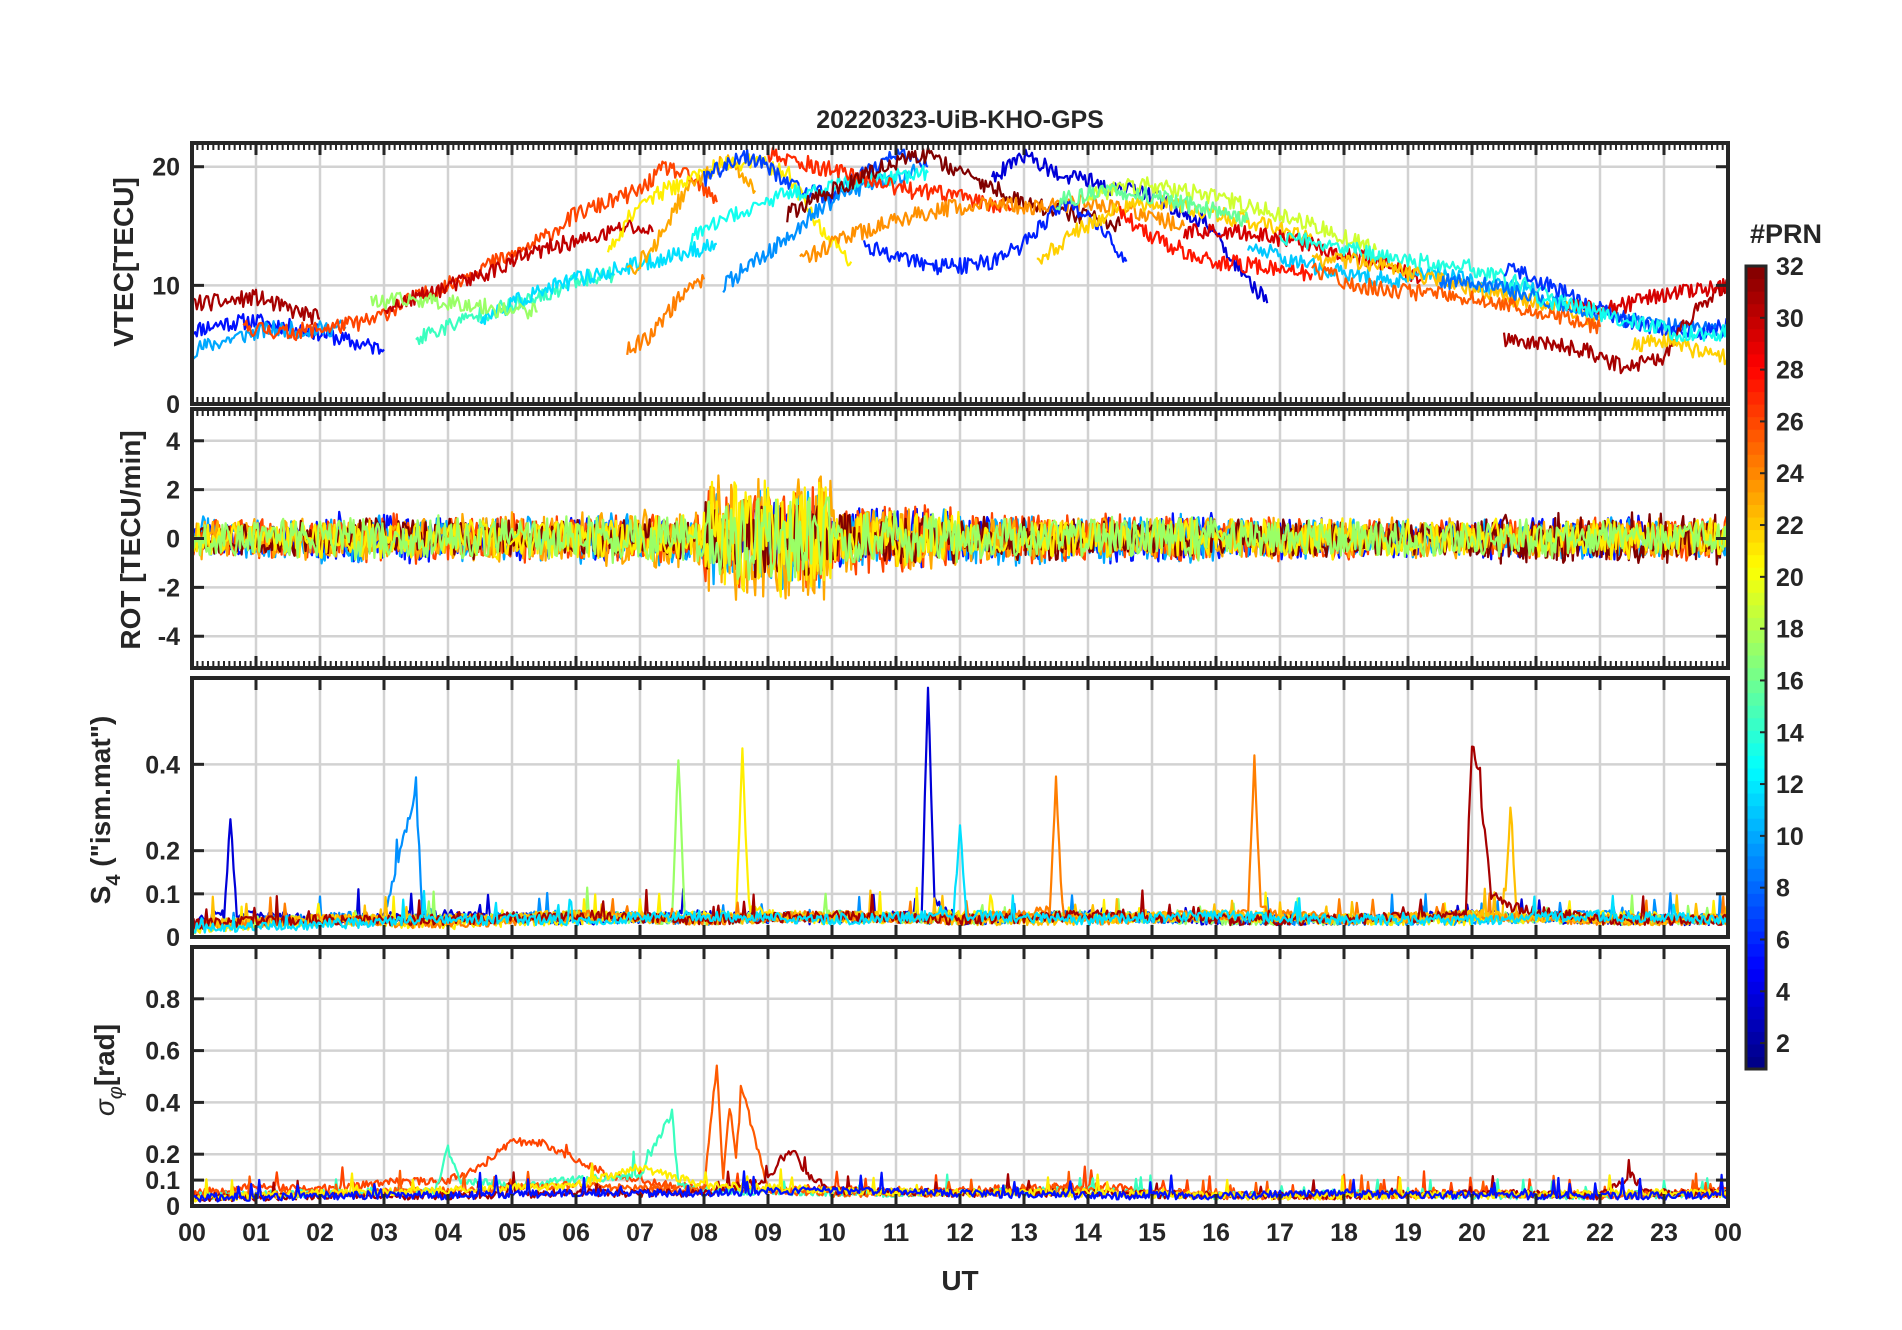 The width and height of the screenshot is (1902, 1330). I want to click on colorbar-tick-label: 12, so click(1790, 785).